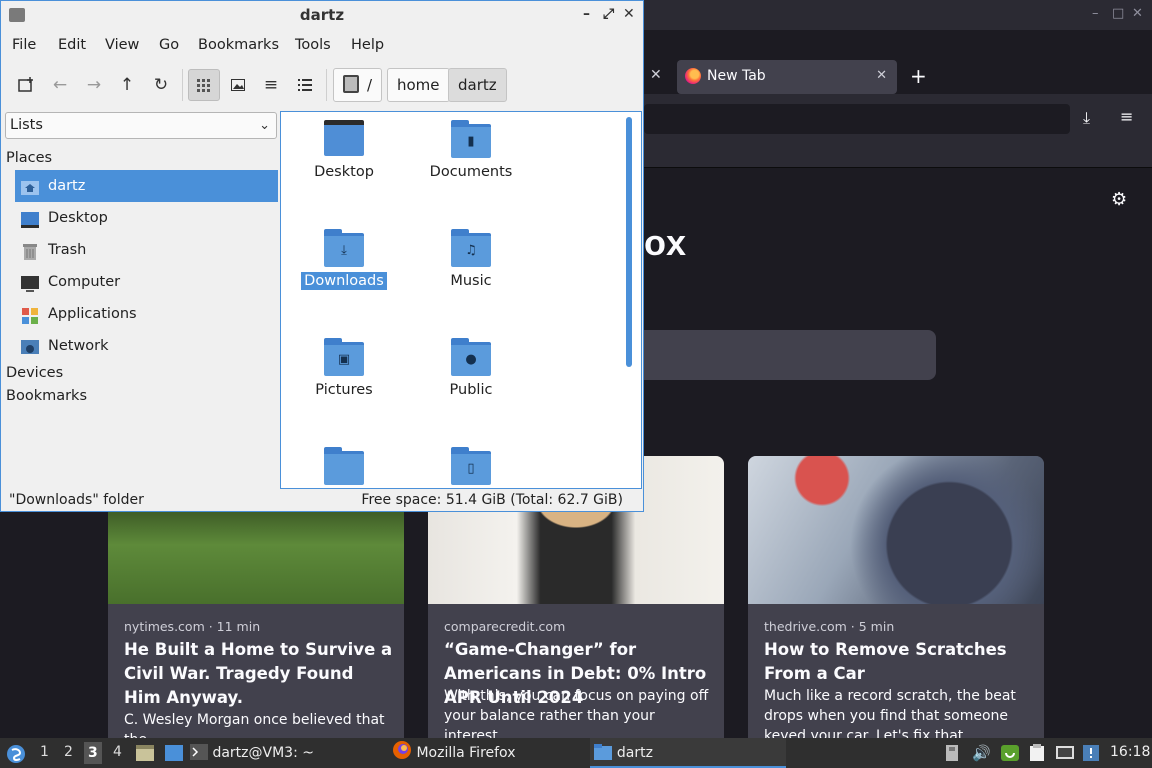  I want to click on workspace-3: 3, so click(93, 753).